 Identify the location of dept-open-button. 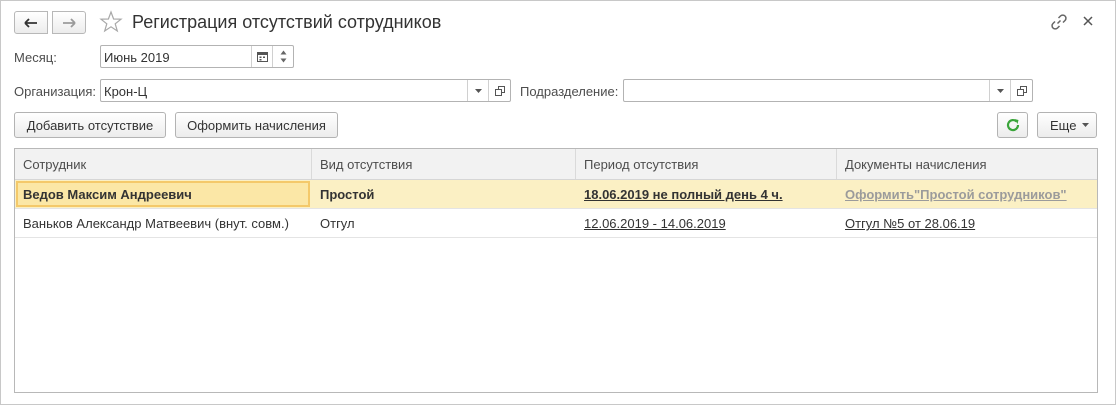
(1021, 90).